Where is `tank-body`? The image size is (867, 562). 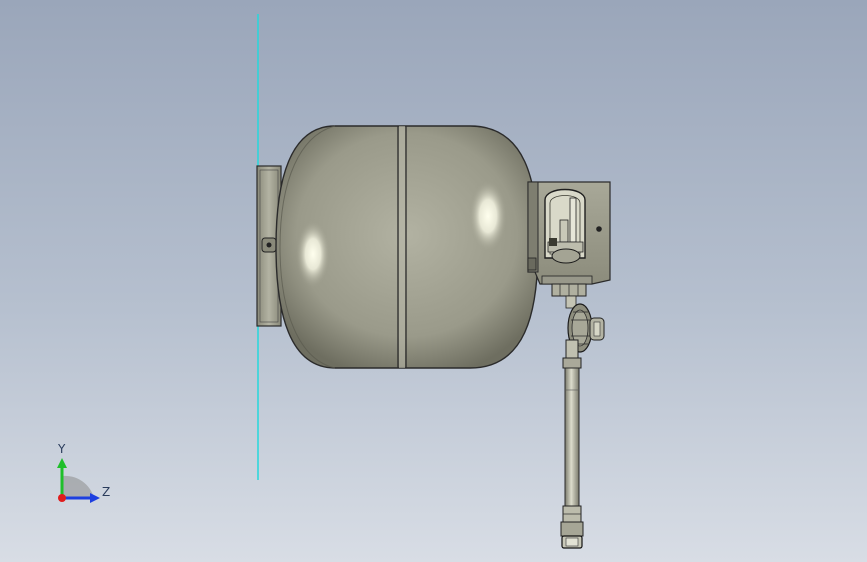 tank-body is located at coordinates (407, 247).